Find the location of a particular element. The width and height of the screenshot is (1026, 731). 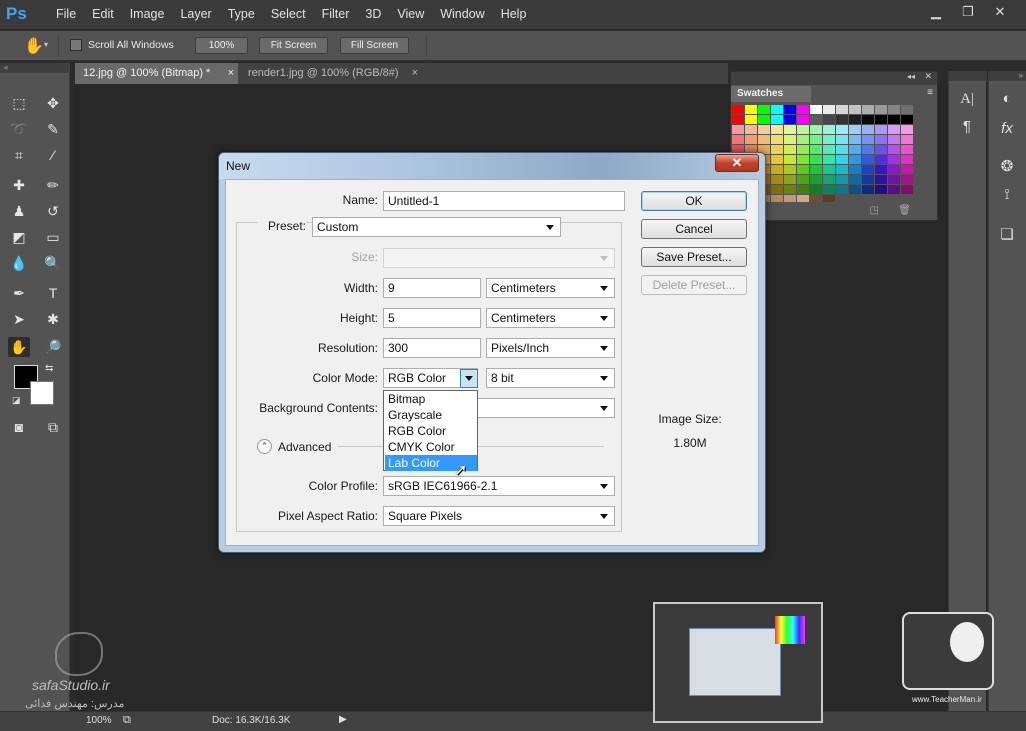

quick-mask-icon: ◙ is located at coordinates (19, 427).